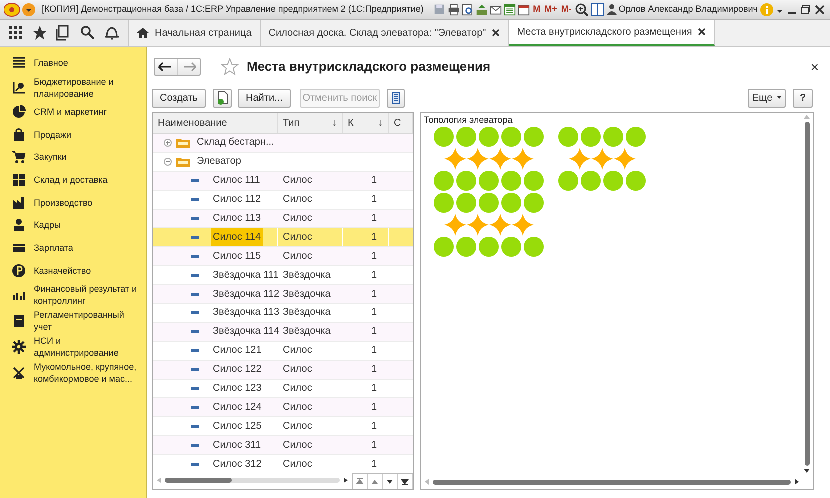 This screenshot has height=498, width=830. Describe the element at coordinates (88, 134) in the screenshot. I see `sidebar-item: Продажи` at that location.